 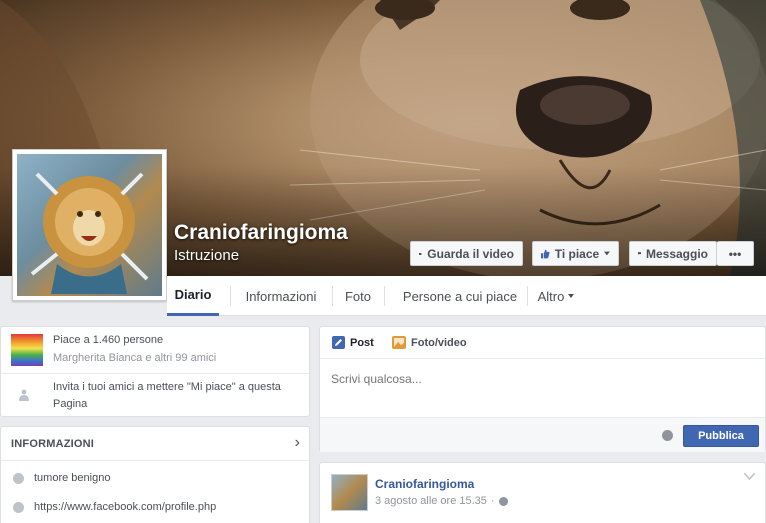 I want to click on tab-informazioni: Informazioni, so click(x=281, y=296).